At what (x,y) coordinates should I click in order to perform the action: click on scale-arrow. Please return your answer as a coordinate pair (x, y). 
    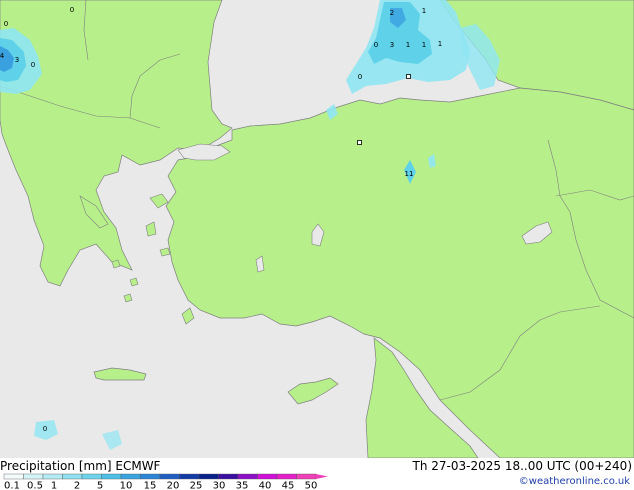
    Looking at the image, I should click on (322, 476).